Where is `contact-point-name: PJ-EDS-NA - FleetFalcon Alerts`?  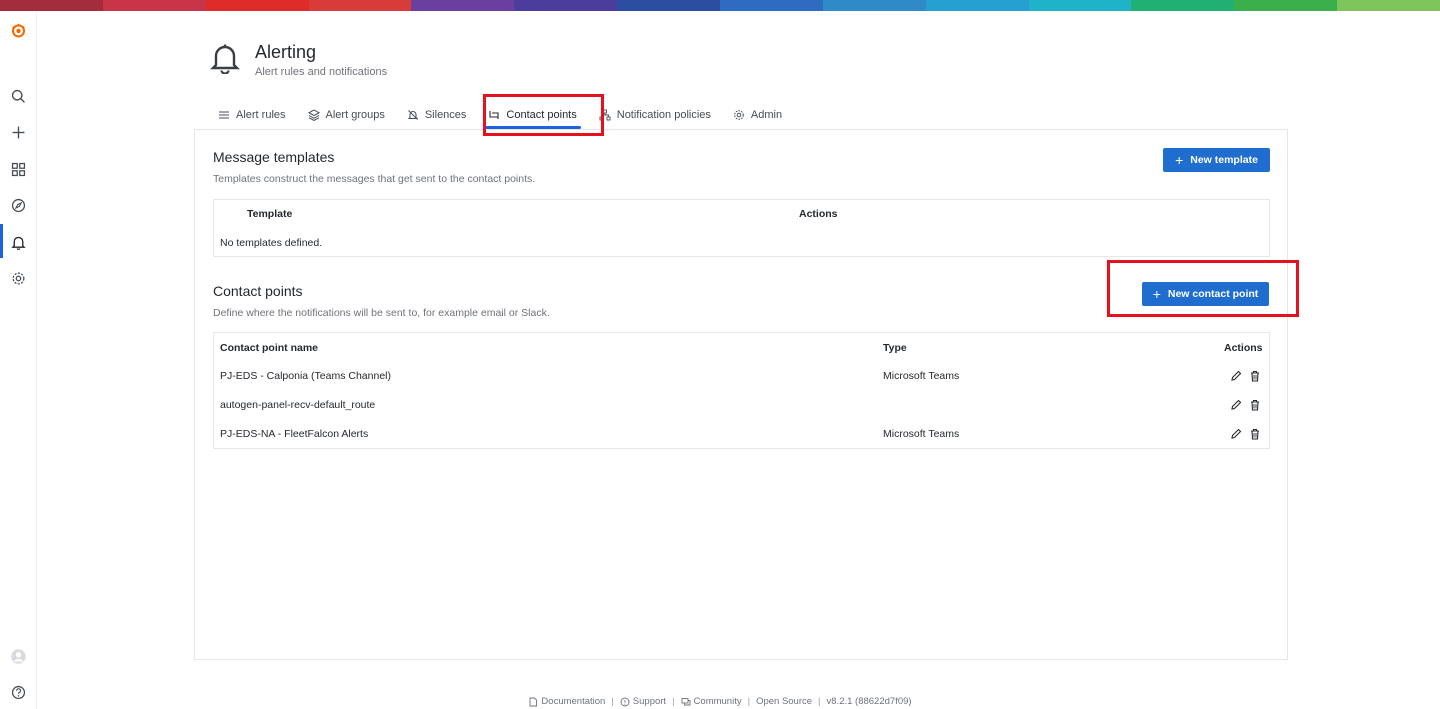
contact-point-name: PJ-EDS-NA - FleetFalcon Alerts is located at coordinates (294, 434).